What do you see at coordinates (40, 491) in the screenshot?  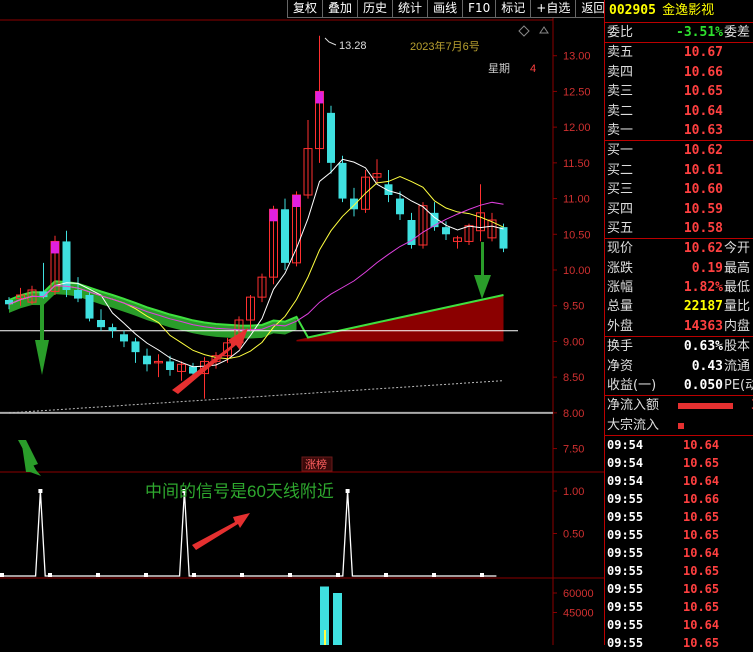 I see `signal-peak-marker` at bounding box center [40, 491].